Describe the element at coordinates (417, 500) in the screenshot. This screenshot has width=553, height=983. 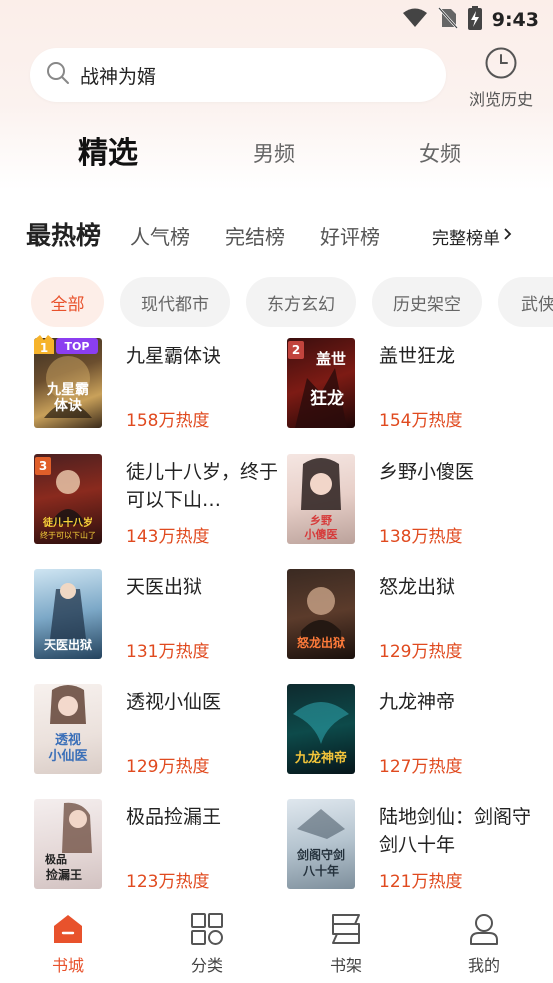
I see `book-item: 乡野 小傻医 乡野小傻医 138万热度` at that location.